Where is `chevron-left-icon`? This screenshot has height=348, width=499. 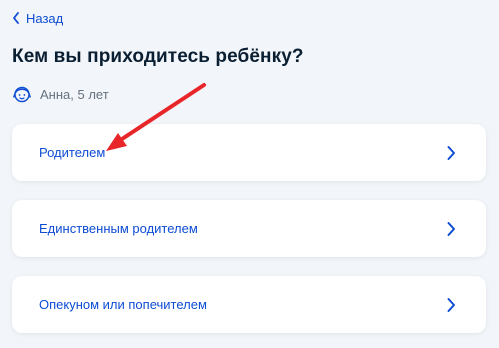
chevron-left-icon is located at coordinates (16, 18).